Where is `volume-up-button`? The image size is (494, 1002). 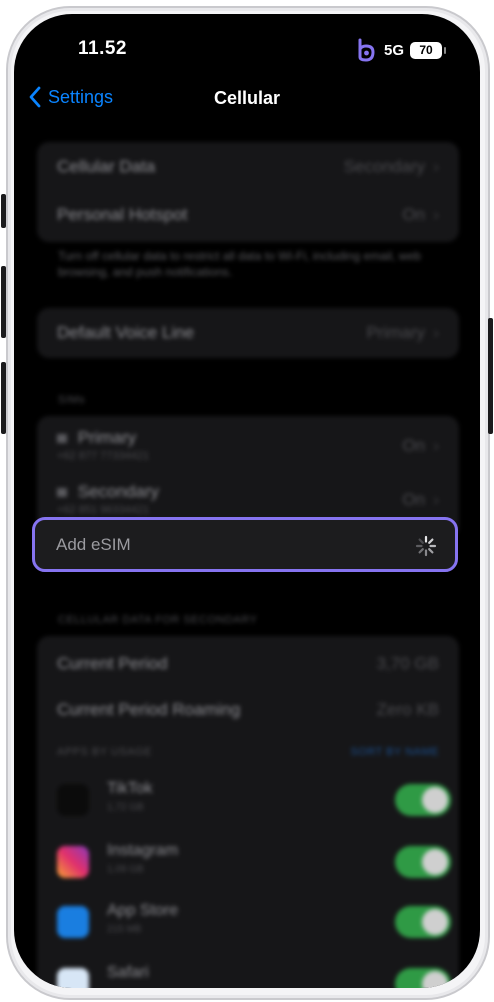 volume-up-button is located at coordinates (3, 302).